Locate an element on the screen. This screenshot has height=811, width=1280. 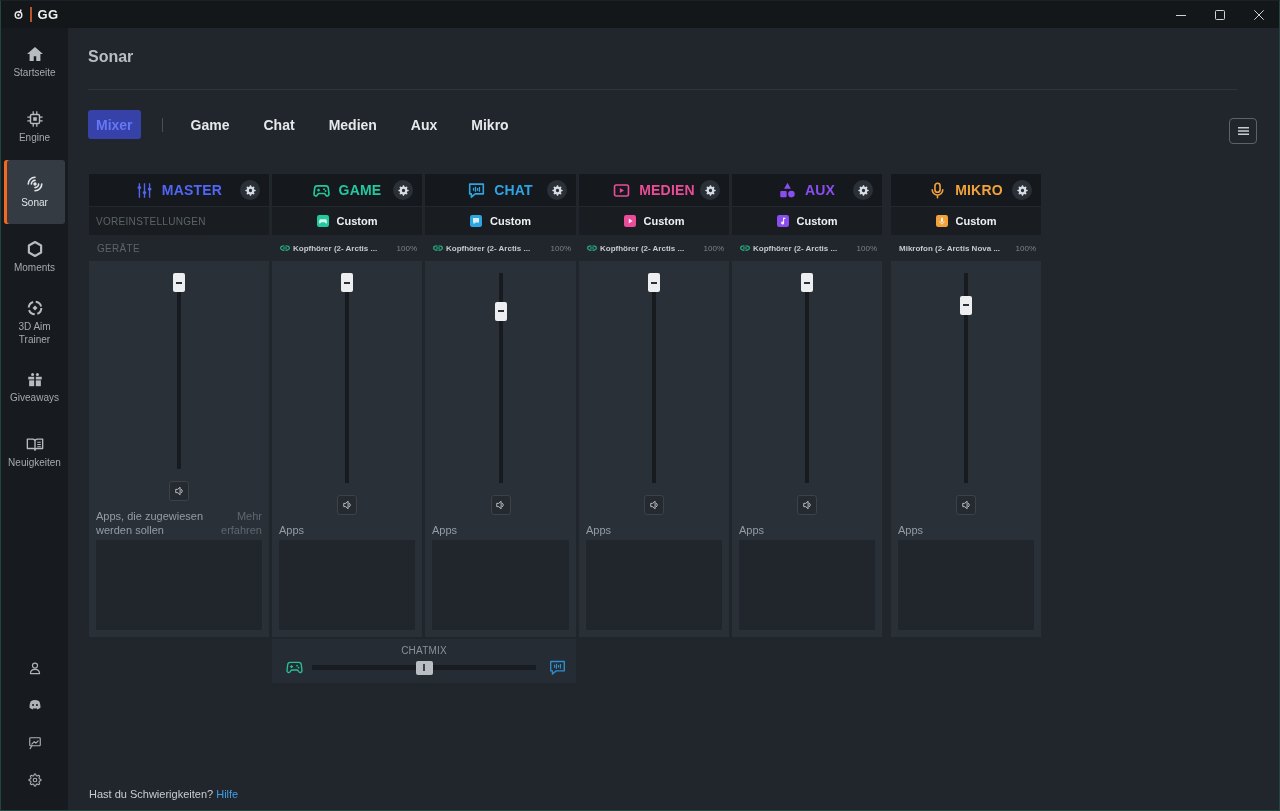
menu-icon is located at coordinates (1243, 131).